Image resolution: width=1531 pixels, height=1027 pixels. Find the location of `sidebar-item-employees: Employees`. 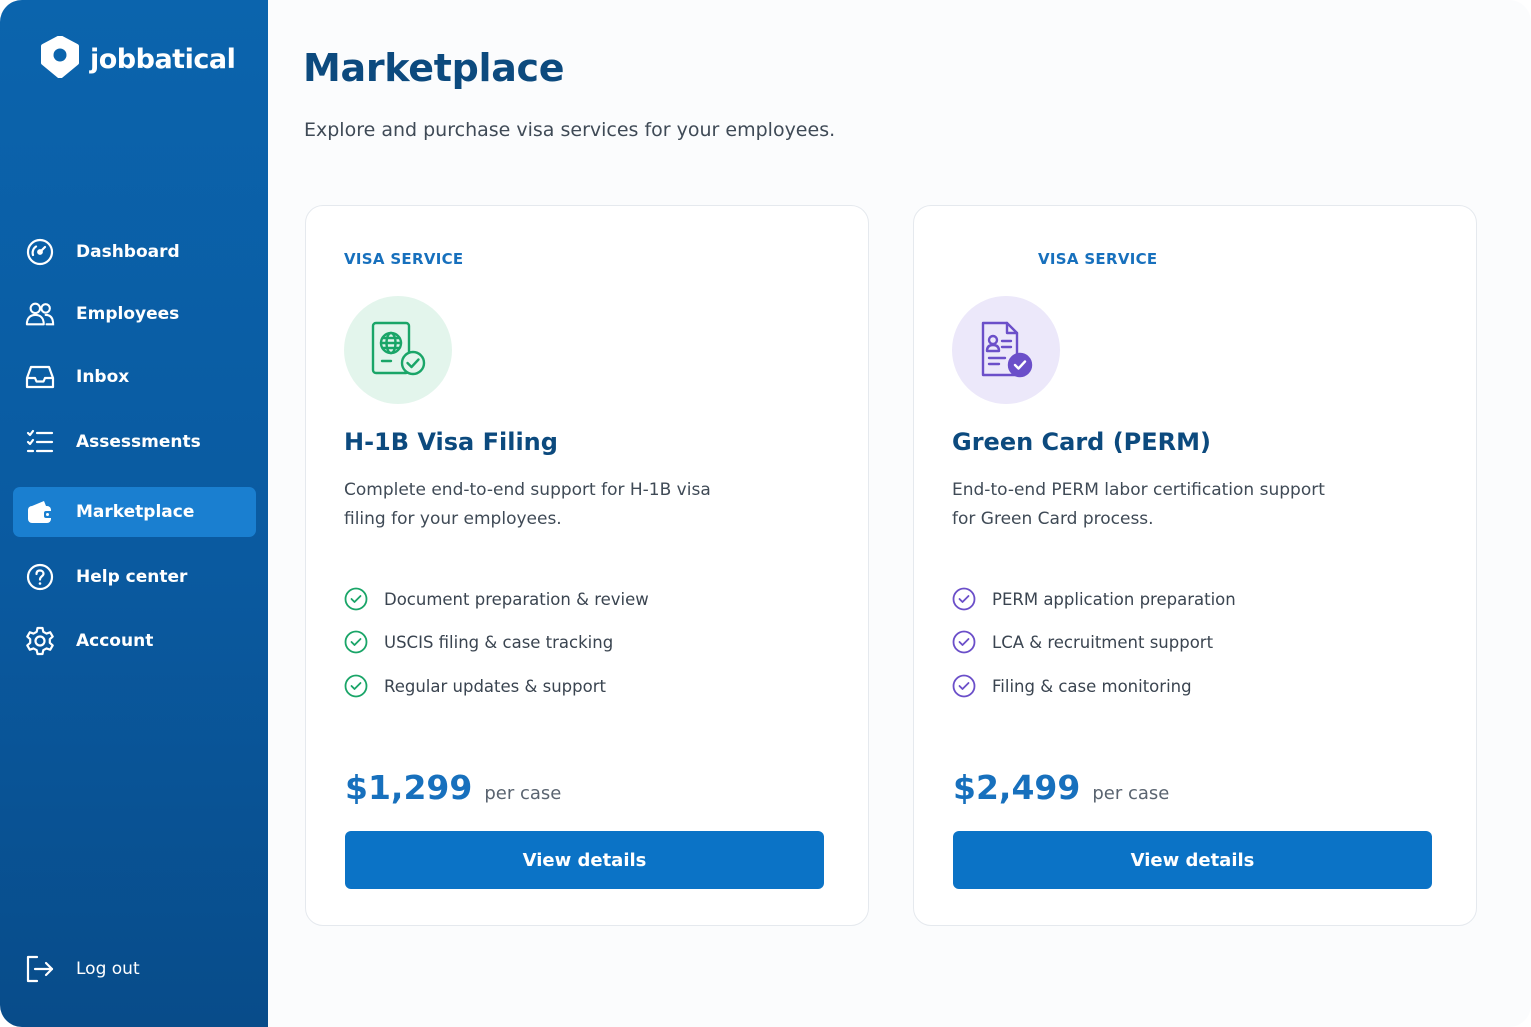

sidebar-item-employees: Employees is located at coordinates (134, 314).